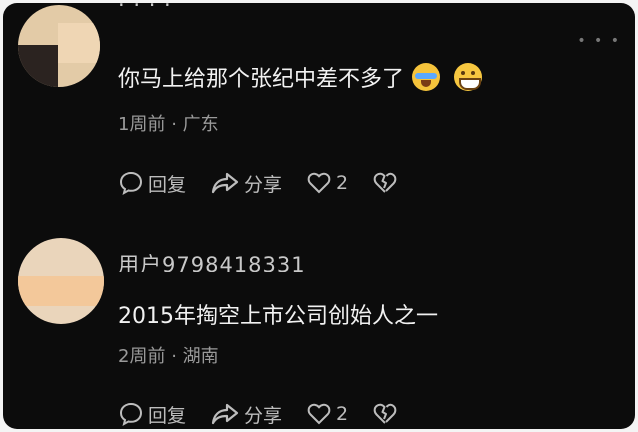 This screenshot has height=432, width=638. I want to click on comment-text-body: 你马上给那个张纪中差不多了, so click(261, 79).